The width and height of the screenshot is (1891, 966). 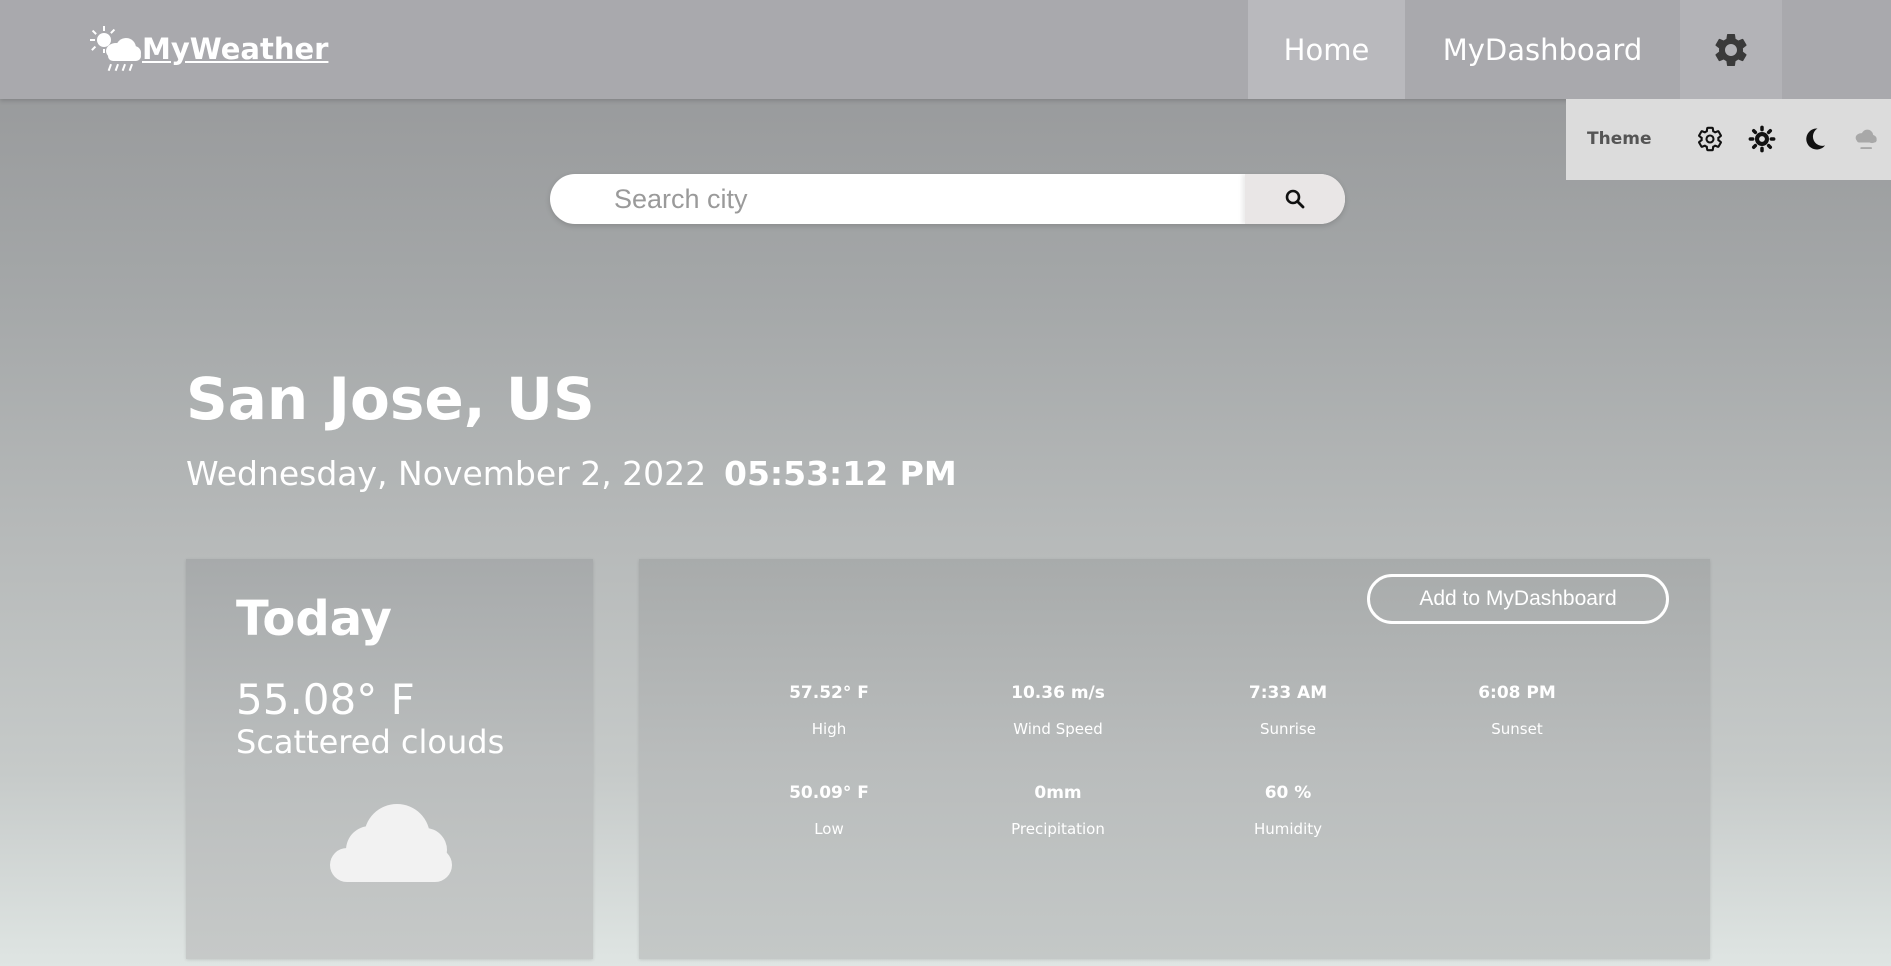 I want to click on theme-option-auto, so click(x=1710, y=139).